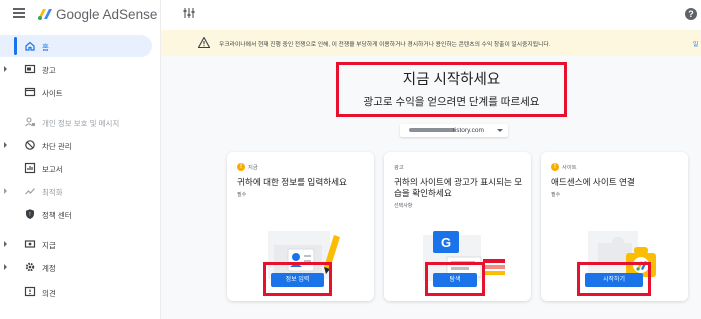 The width and height of the screenshot is (701, 319). Describe the element at coordinates (30, 191) in the screenshot. I see `optimize-icon` at that location.